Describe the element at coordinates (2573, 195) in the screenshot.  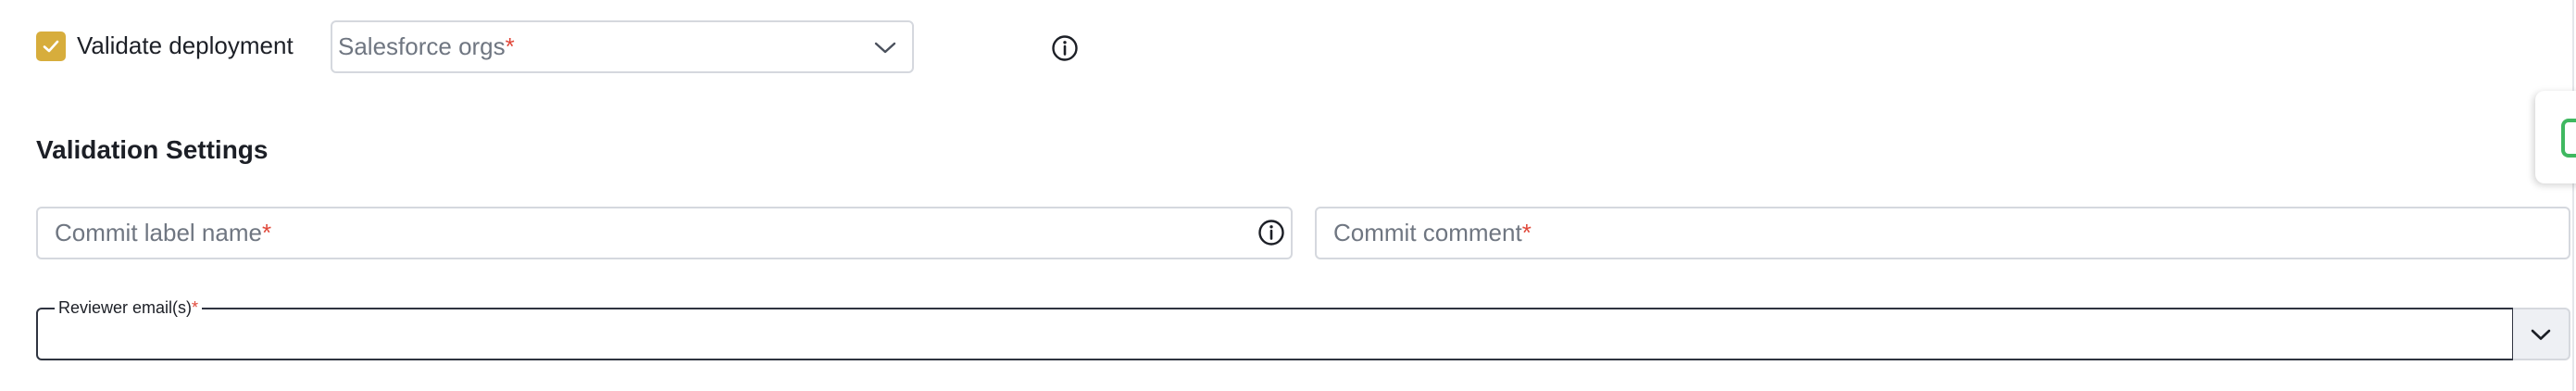
I see `panel-edge-divider` at that location.